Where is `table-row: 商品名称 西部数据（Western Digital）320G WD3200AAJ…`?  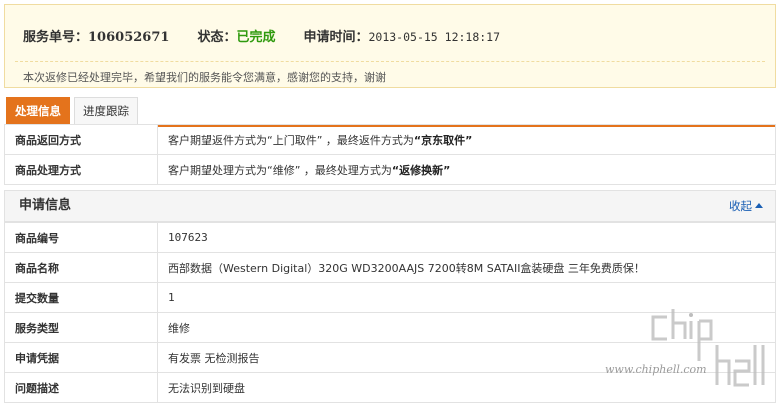
table-row: 商品名称 西部数据（Western Digital）320G WD3200AAJ… is located at coordinates (390, 267).